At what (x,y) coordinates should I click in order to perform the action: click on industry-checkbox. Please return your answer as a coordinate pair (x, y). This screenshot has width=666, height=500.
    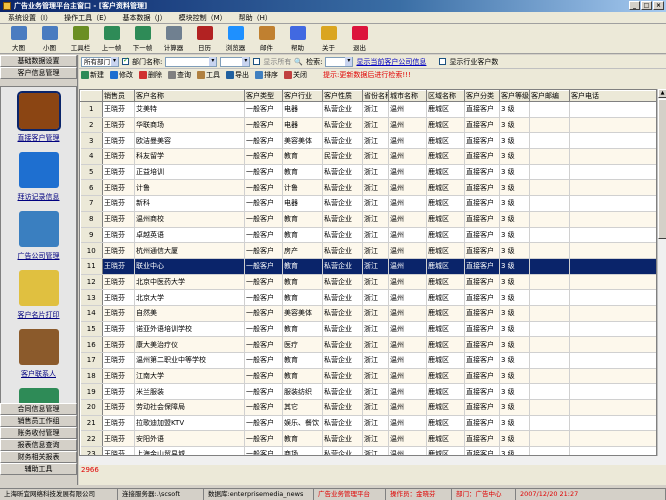
    Looking at the image, I should click on (443, 61).